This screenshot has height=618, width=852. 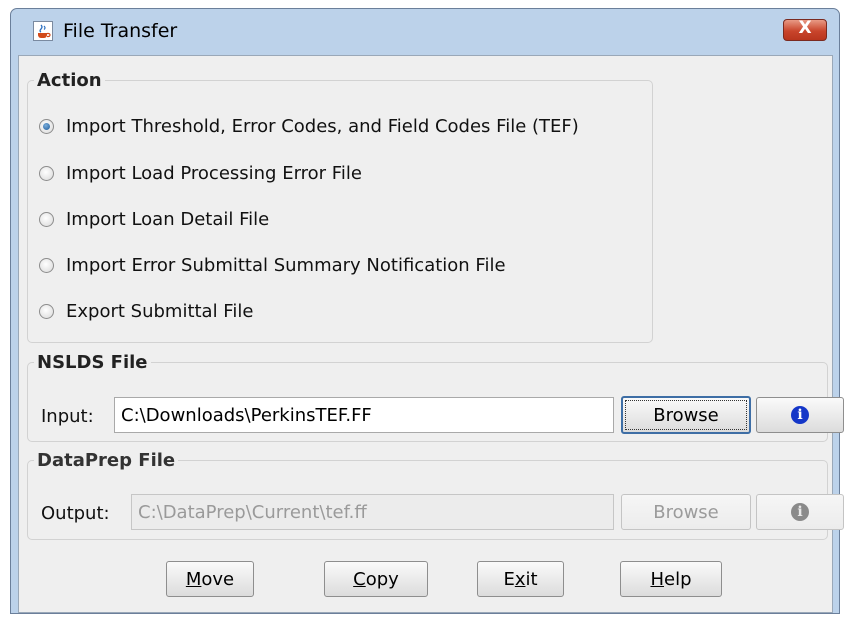 I want to click on close-button: X, so click(x=805, y=29).